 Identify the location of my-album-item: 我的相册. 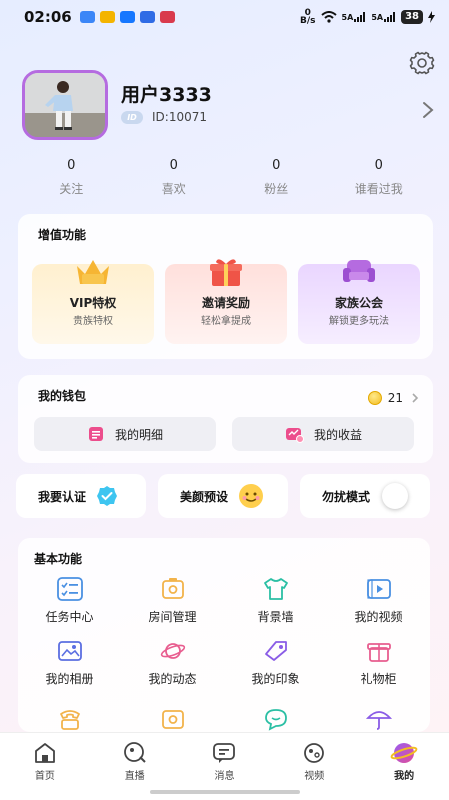
(69, 662).